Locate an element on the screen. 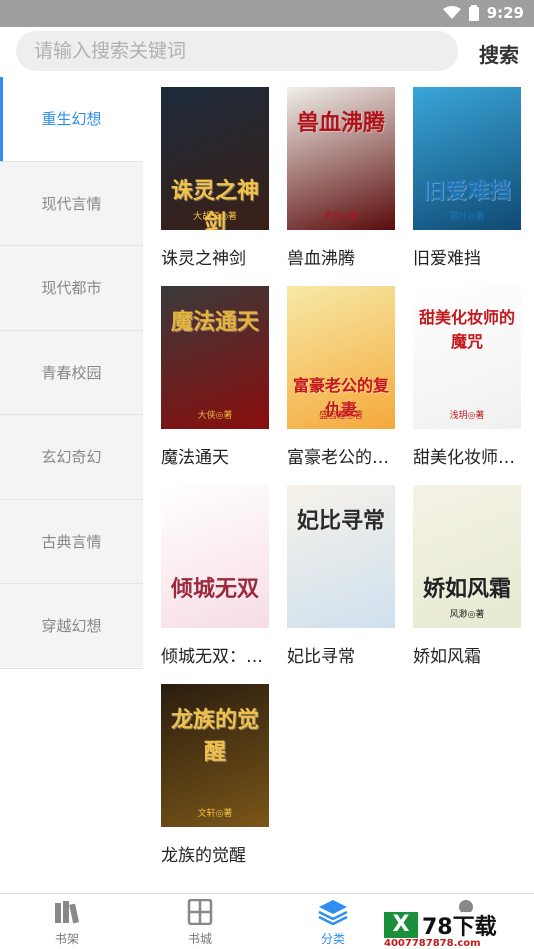 The width and height of the screenshot is (534, 949). category-item: 现代都市 is located at coordinates (71, 288).